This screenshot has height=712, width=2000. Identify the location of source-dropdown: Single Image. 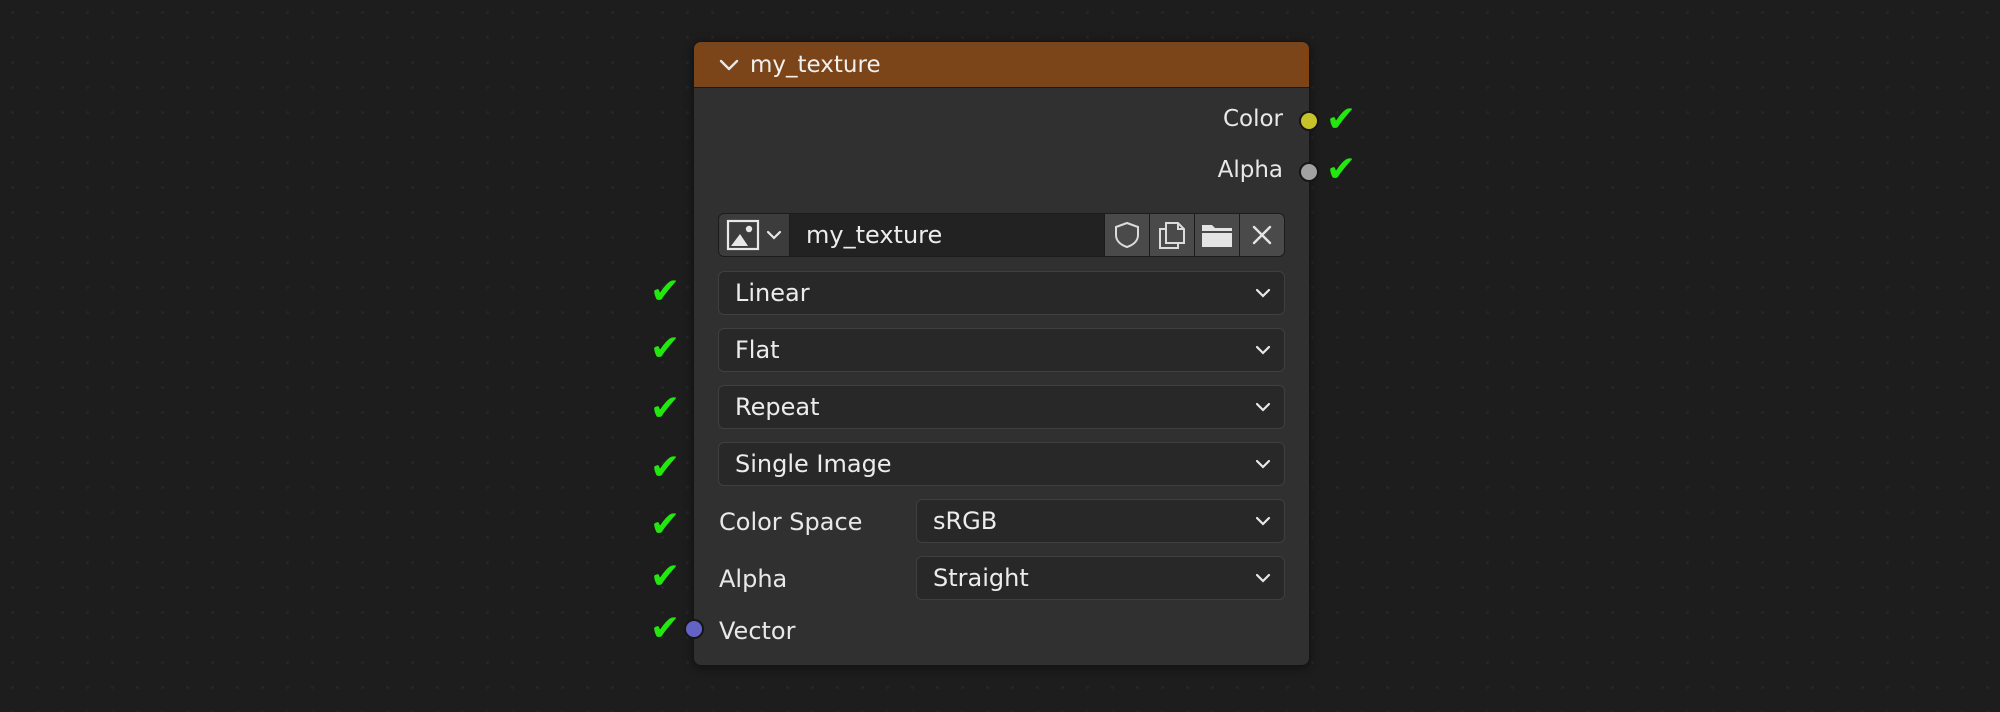
(1001, 464).